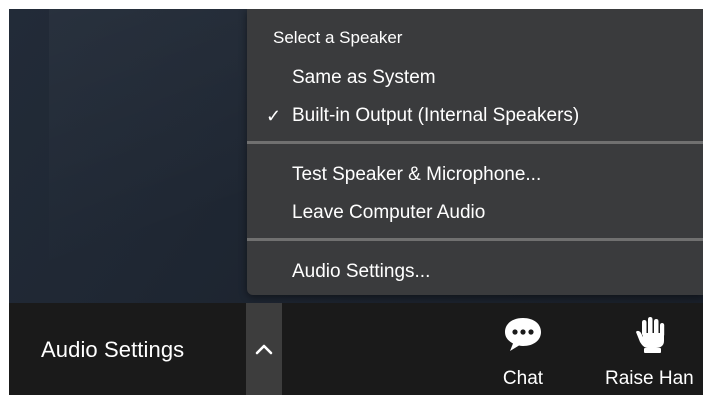 The width and height of the screenshot is (703, 396). I want to click on menu-item-built-in-output: ✓ Built-in Output (Internal Speakers), so click(475, 116).